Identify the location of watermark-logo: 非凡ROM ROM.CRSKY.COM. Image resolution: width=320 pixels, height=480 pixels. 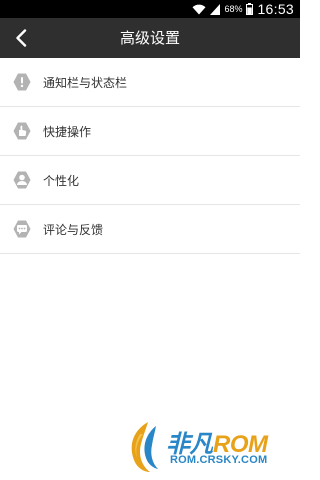
(211, 447).